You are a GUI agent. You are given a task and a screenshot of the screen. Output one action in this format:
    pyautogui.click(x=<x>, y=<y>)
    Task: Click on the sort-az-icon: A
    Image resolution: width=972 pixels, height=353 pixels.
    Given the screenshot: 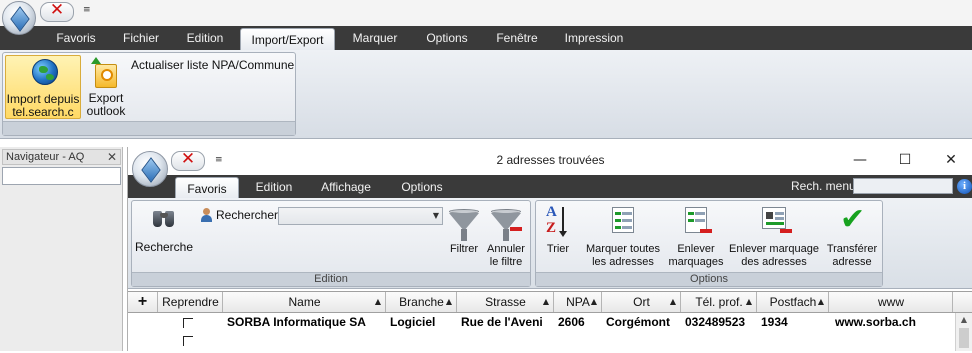 What is the action you would take?
    pyautogui.click(x=551, y=212)
    